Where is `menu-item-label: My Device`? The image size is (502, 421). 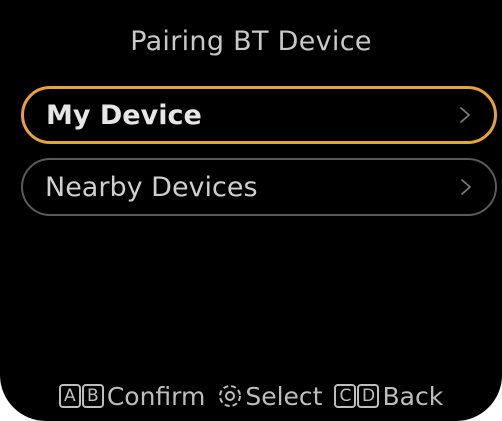 menu-item-label: My Device is located at coordinates (124, 115).